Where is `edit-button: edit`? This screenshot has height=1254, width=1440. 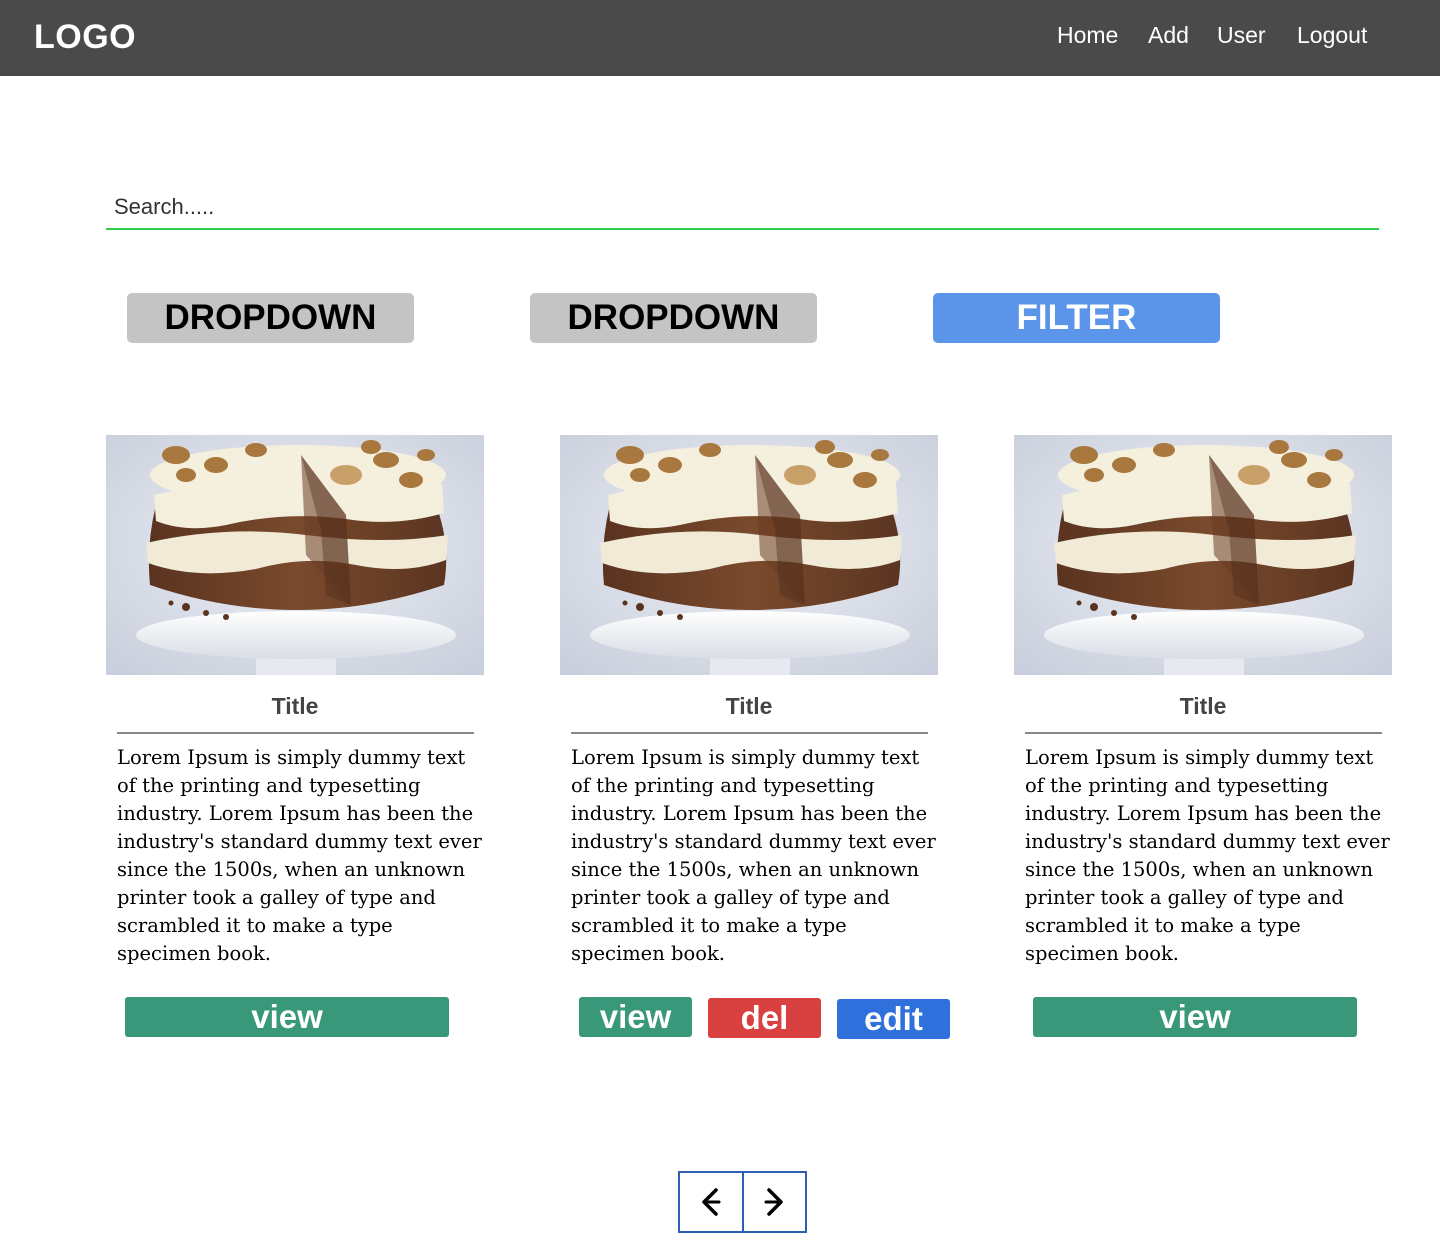 edit-button: edit is located at coordinates (893, 1019).